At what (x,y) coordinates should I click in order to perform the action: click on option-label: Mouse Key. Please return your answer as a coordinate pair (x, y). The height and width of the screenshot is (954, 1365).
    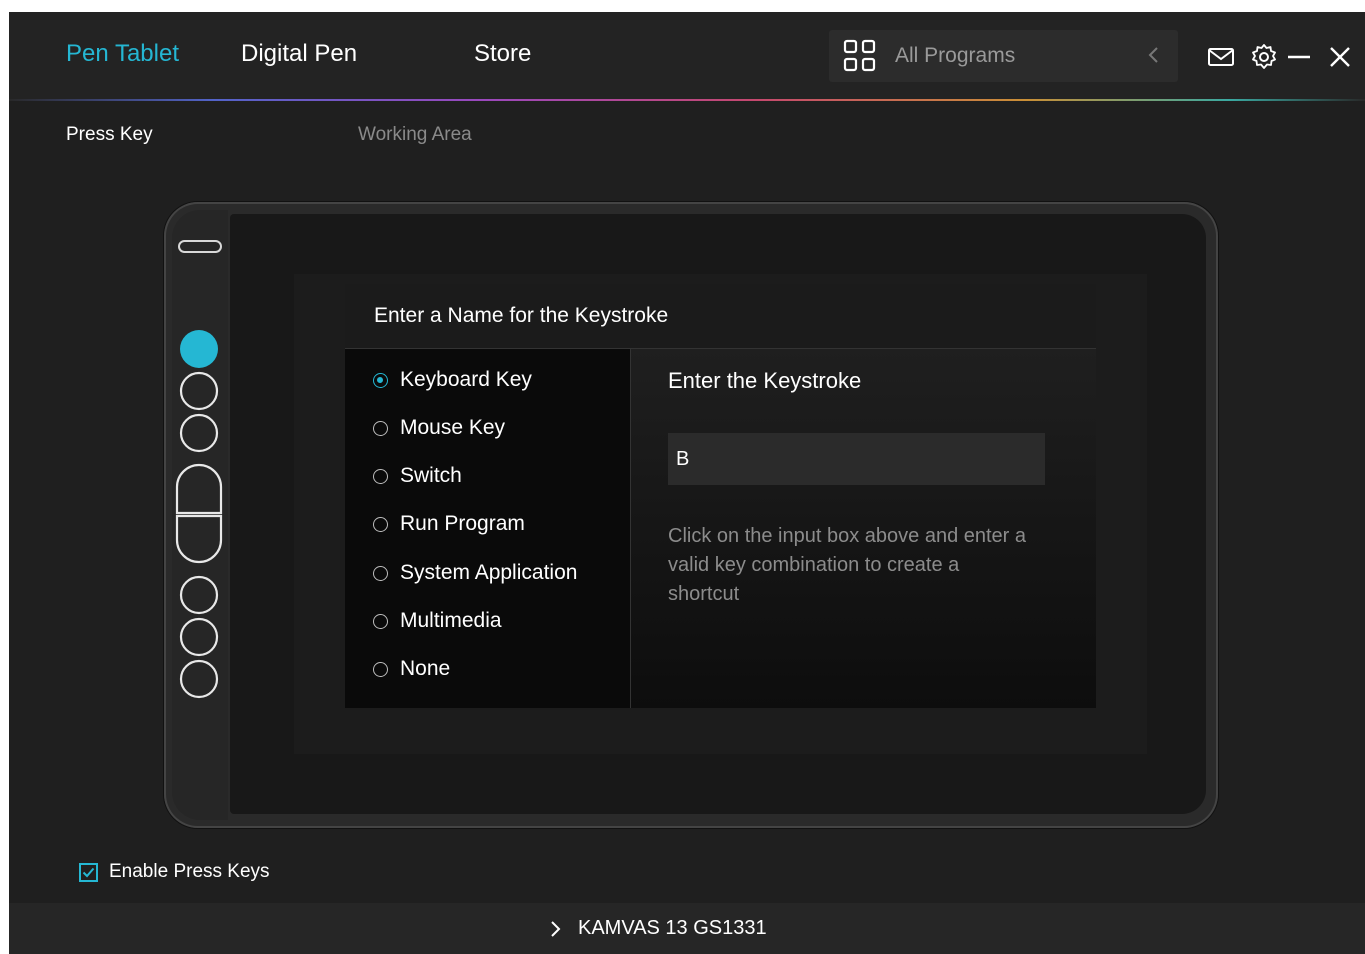
    Looking at the image, I should click on (453, 427).